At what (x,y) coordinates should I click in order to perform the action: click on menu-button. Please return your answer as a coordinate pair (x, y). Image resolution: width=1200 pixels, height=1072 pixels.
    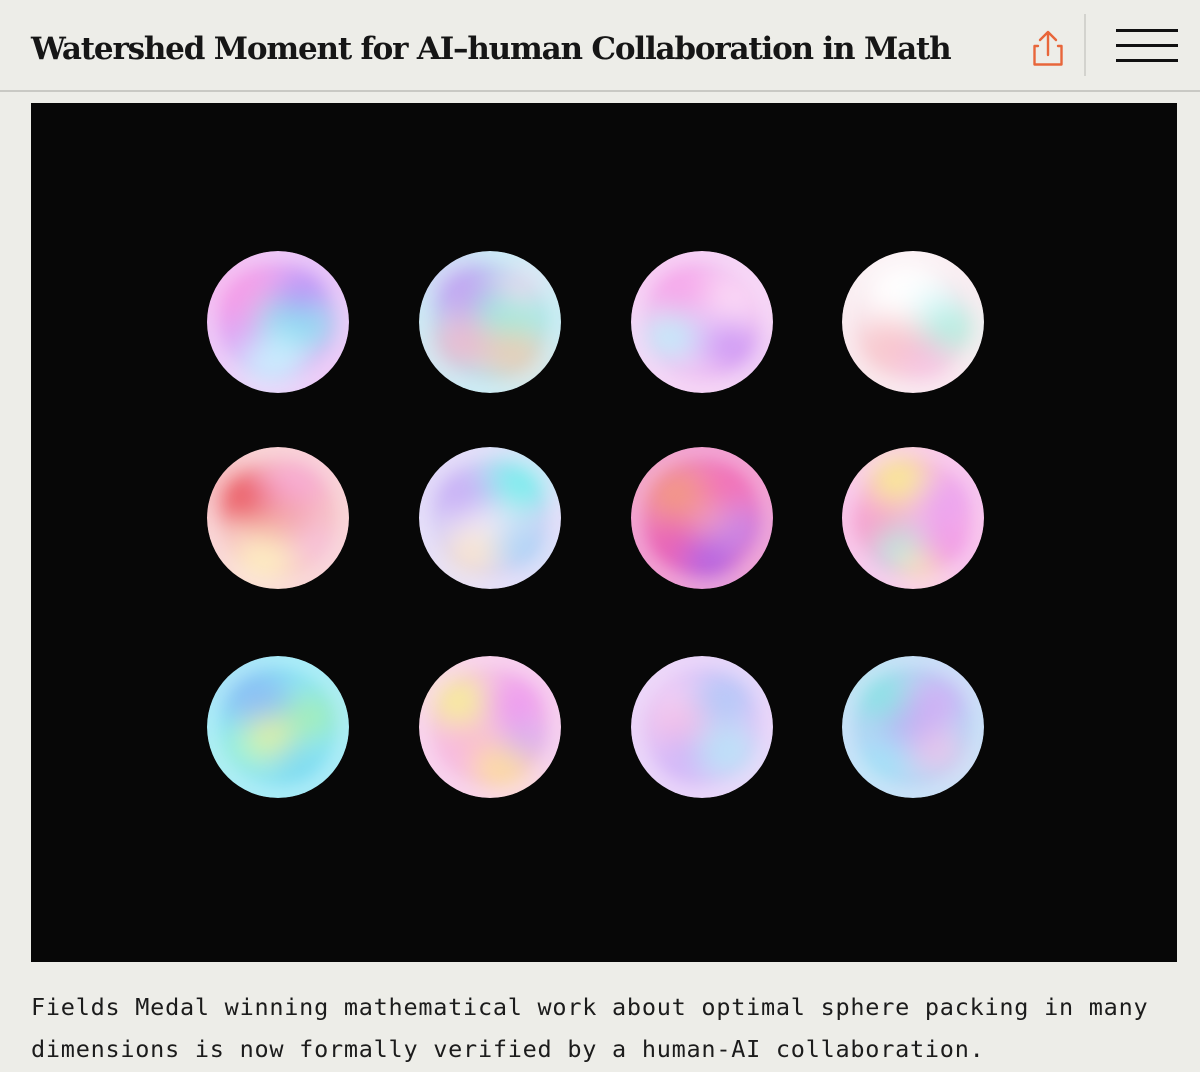
    Looking at the image, I should click on (1146, 46).